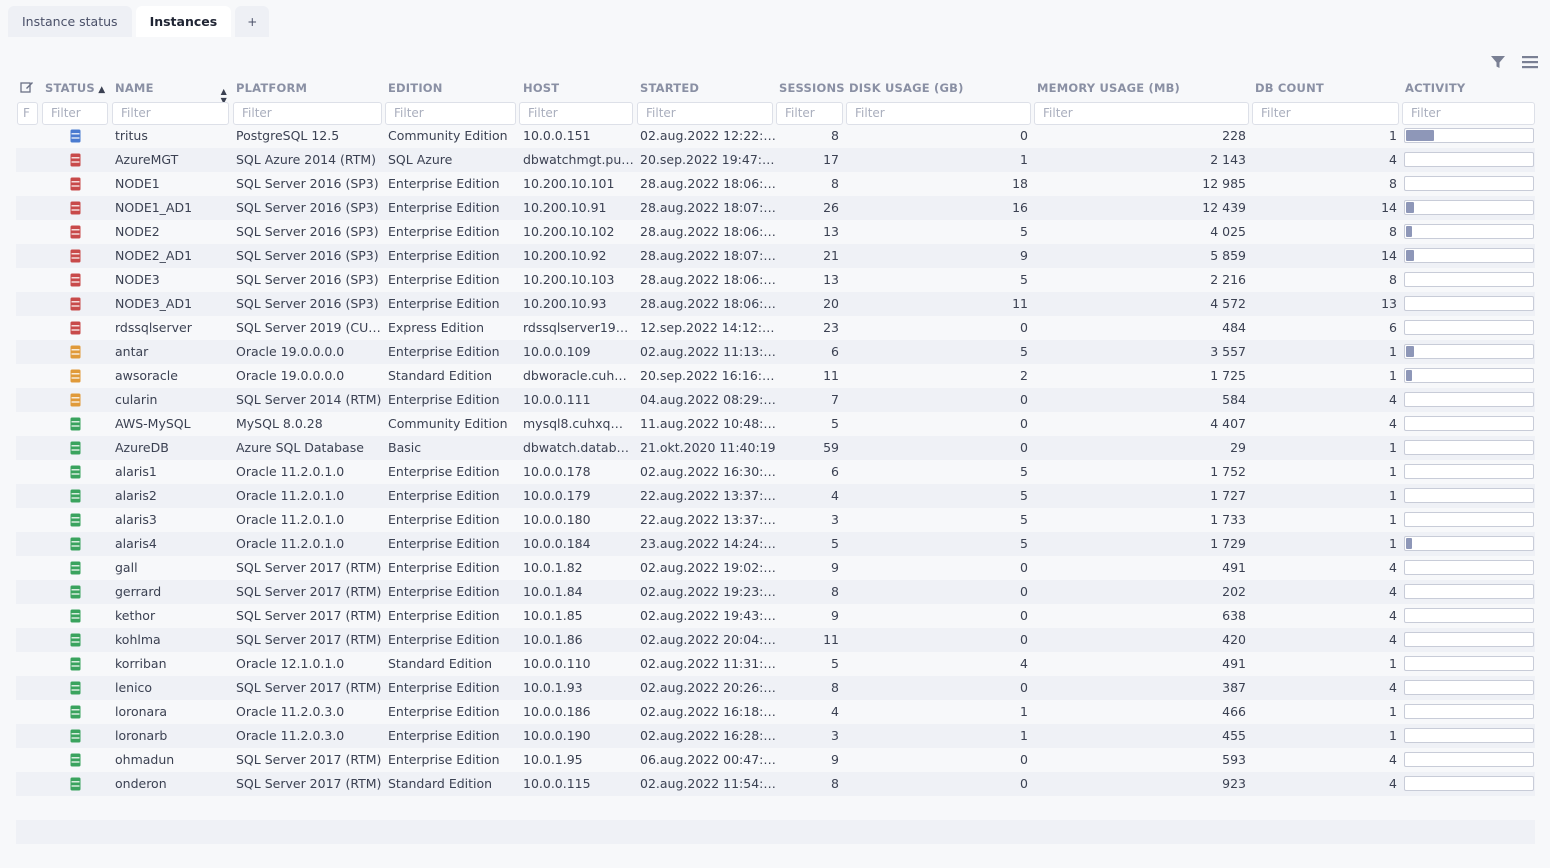 The image size is (1550, 868). I want to click on cell-started: 28.aug.2022 18:07:05, so click(708, 255).